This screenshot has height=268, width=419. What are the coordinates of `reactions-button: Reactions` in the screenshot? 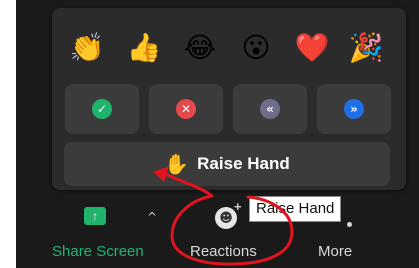 It's located at (235, 251).